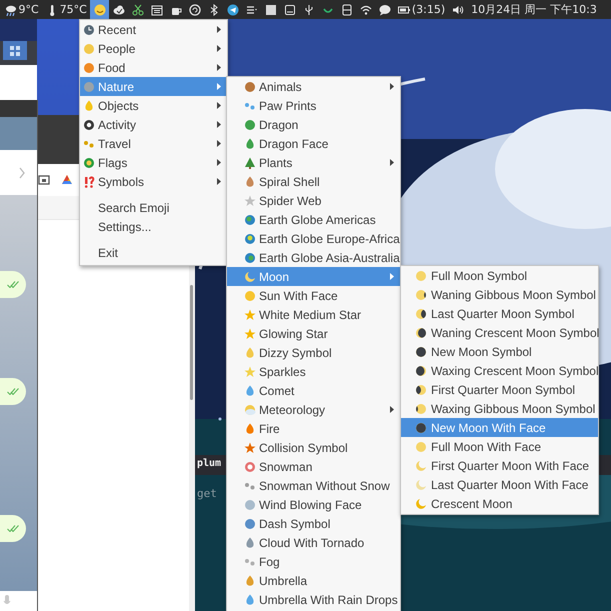 Image resolution: width=611 pixels, height=611 pixels. What do you see at coordinates (28, 10) in the screenshot?
I see `indicator-label: 9°C` at bounding box center [28, 10].